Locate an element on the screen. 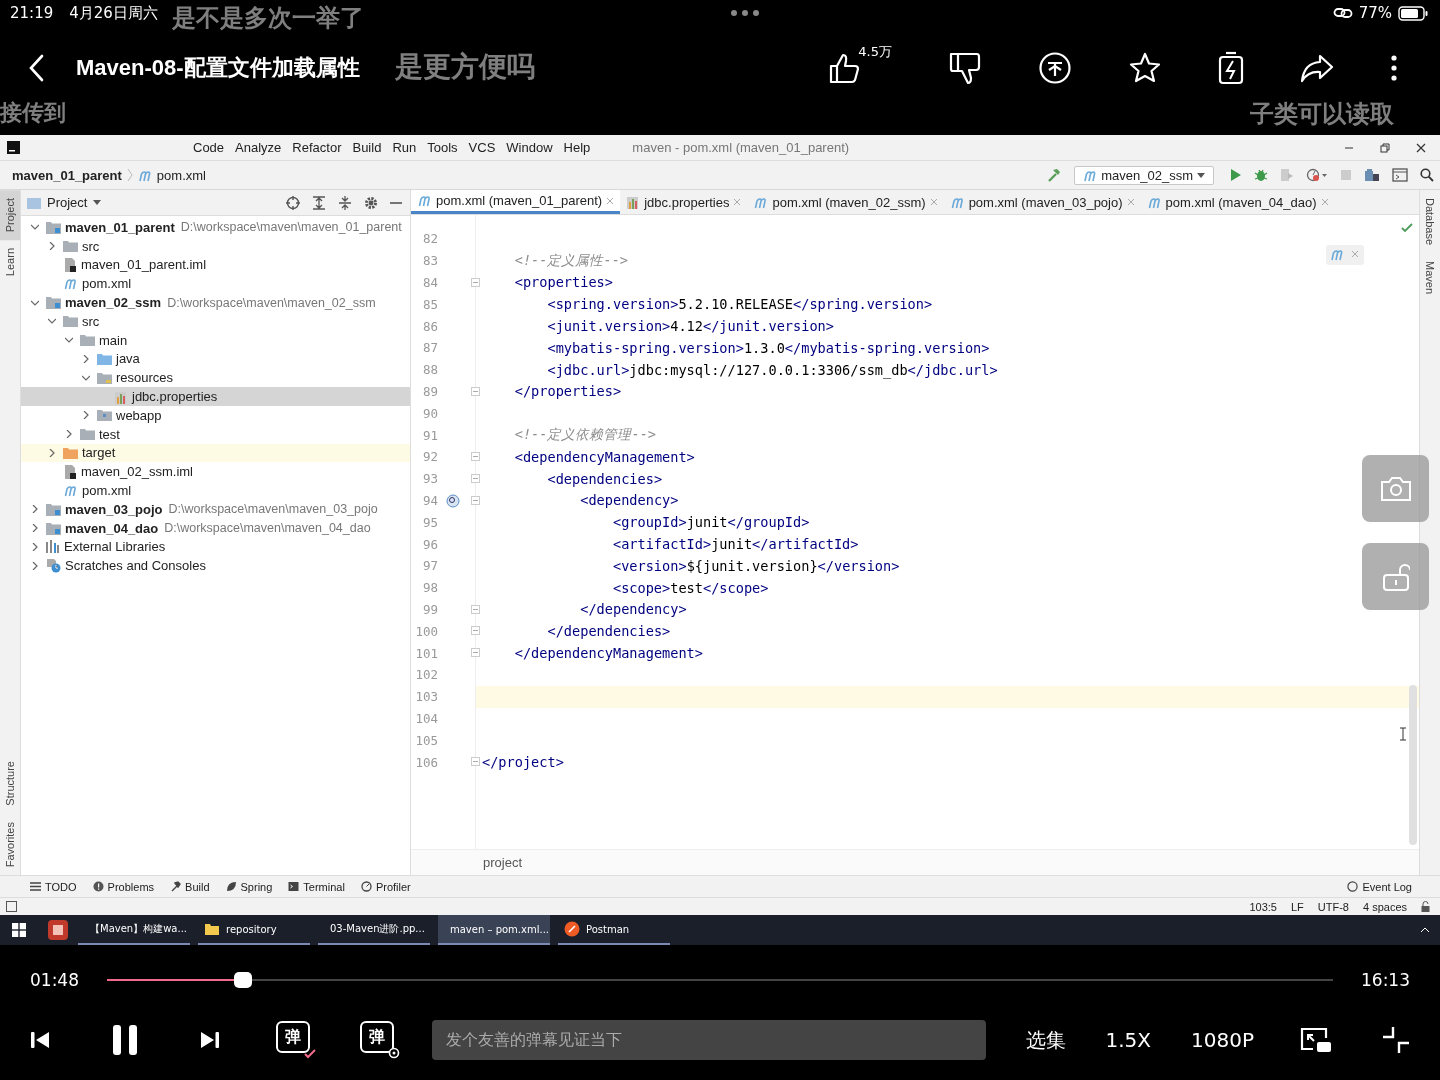 This screenshot has height=1080, width=1440. app-icon is located at coordinates (58, 930).